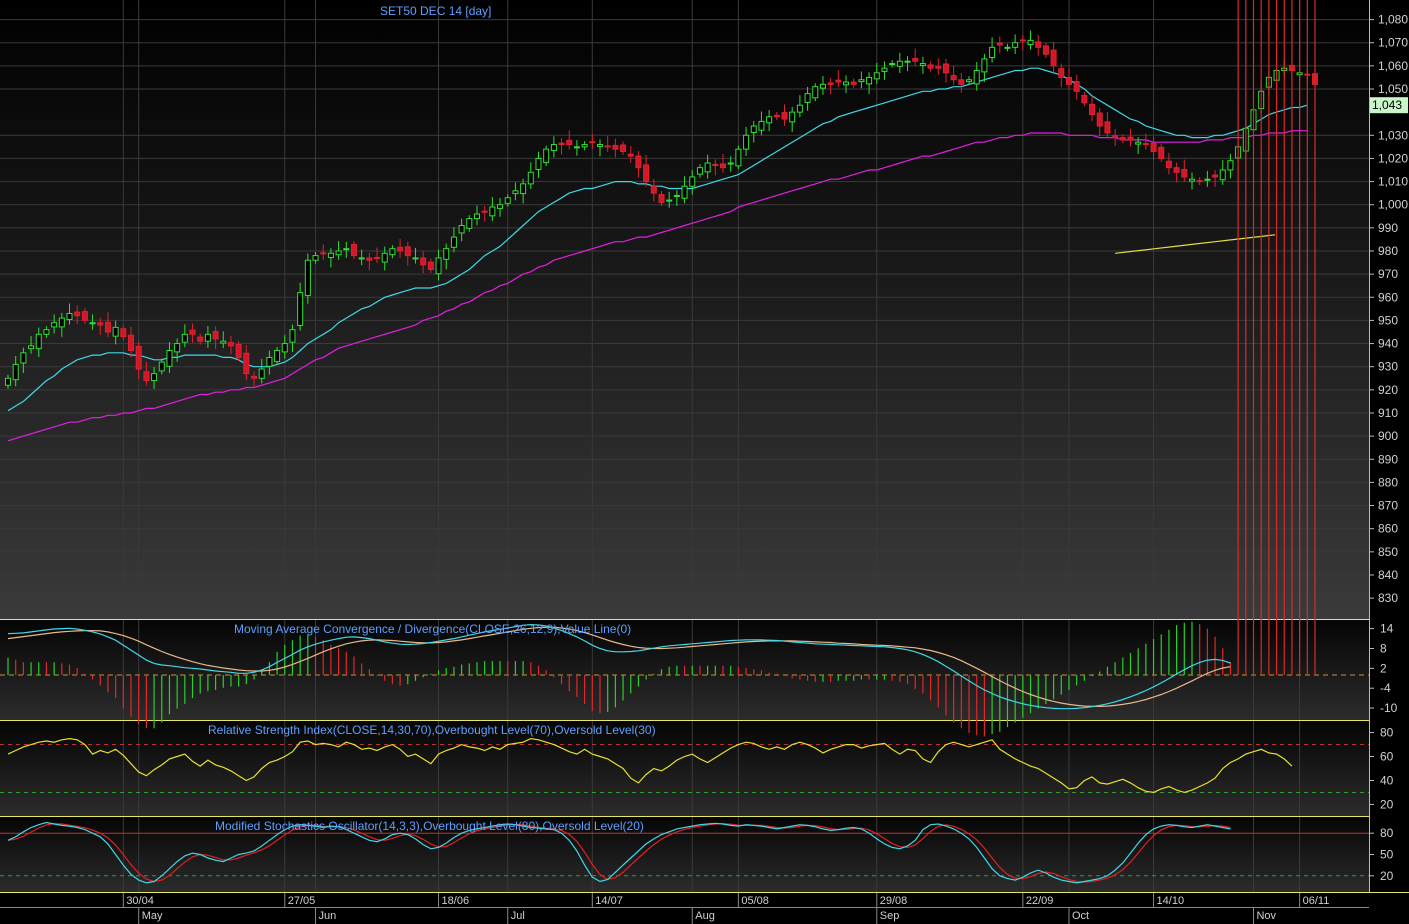  I want to click on price-tick-label: 1,050, so click(1393, 89).